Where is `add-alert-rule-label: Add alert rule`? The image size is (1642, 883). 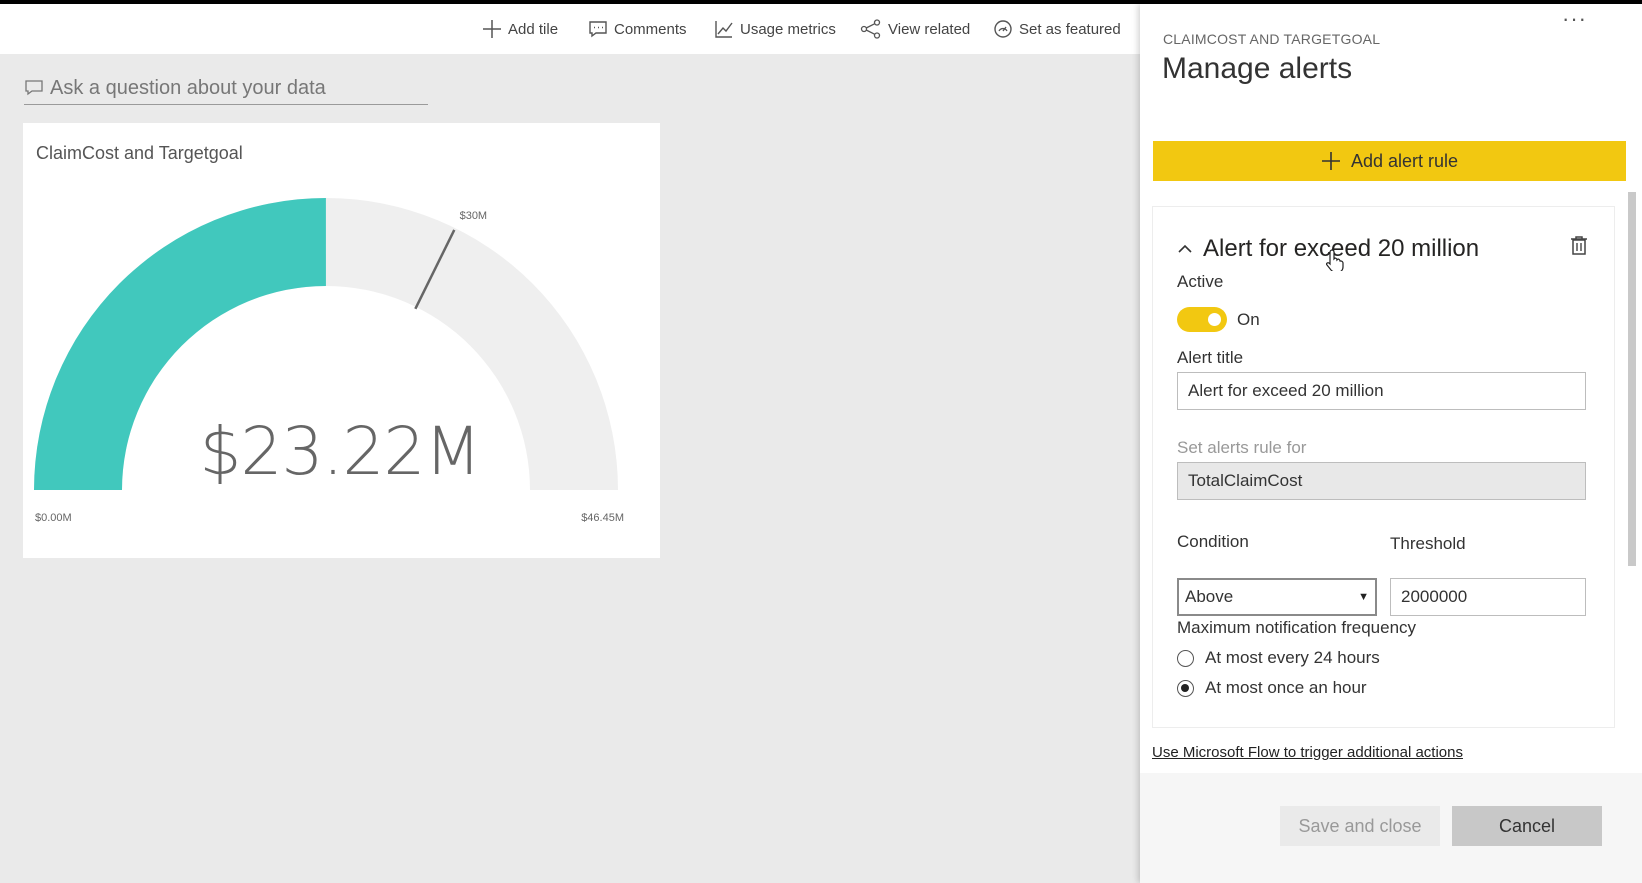 add-alert-rule-label: Add alert rule is located at coordinates (1404, 160).